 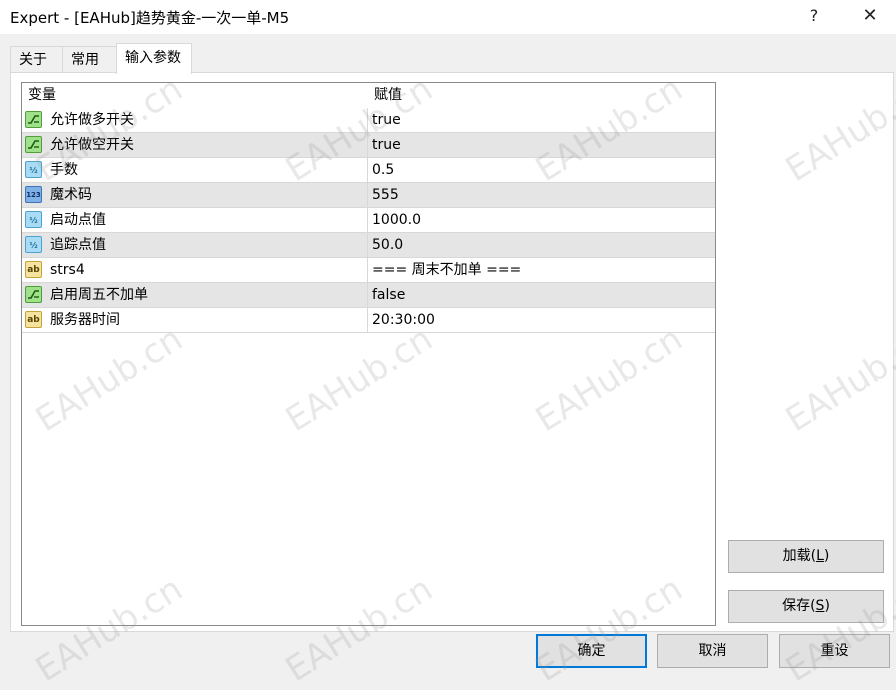 I want to click on load-accesskey: L, so click(x=820, y=556).